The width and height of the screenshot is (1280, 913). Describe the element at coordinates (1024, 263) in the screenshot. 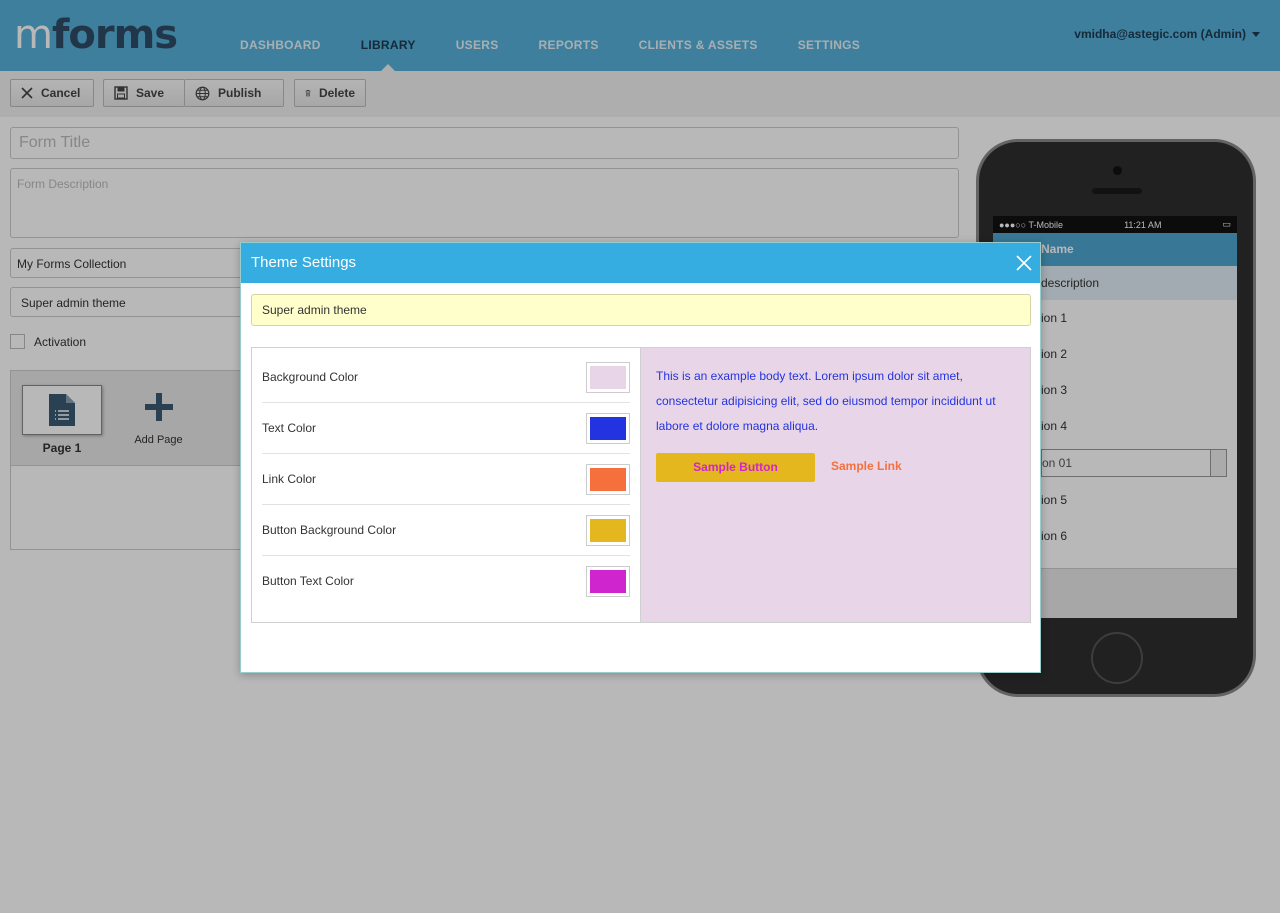

I see `close-icon` at that location.